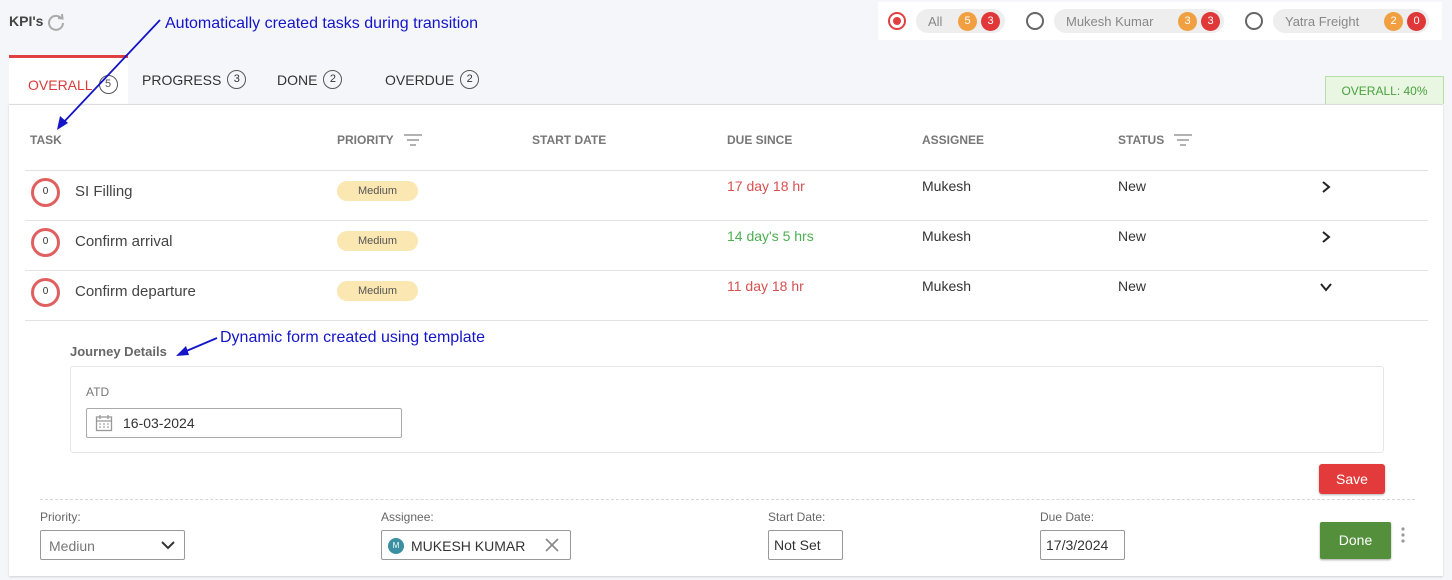  Describe the element at coordinates (60, 517) in the screenshot. I see `priority-label: Priority:` at that location.